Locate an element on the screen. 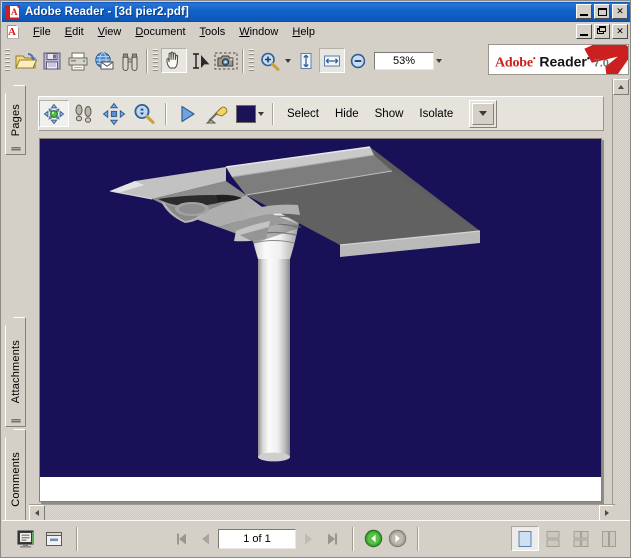 This screenshot has height=558, width=631. sidebar-tab-pages: Pages is located at coordinates (15, 120).